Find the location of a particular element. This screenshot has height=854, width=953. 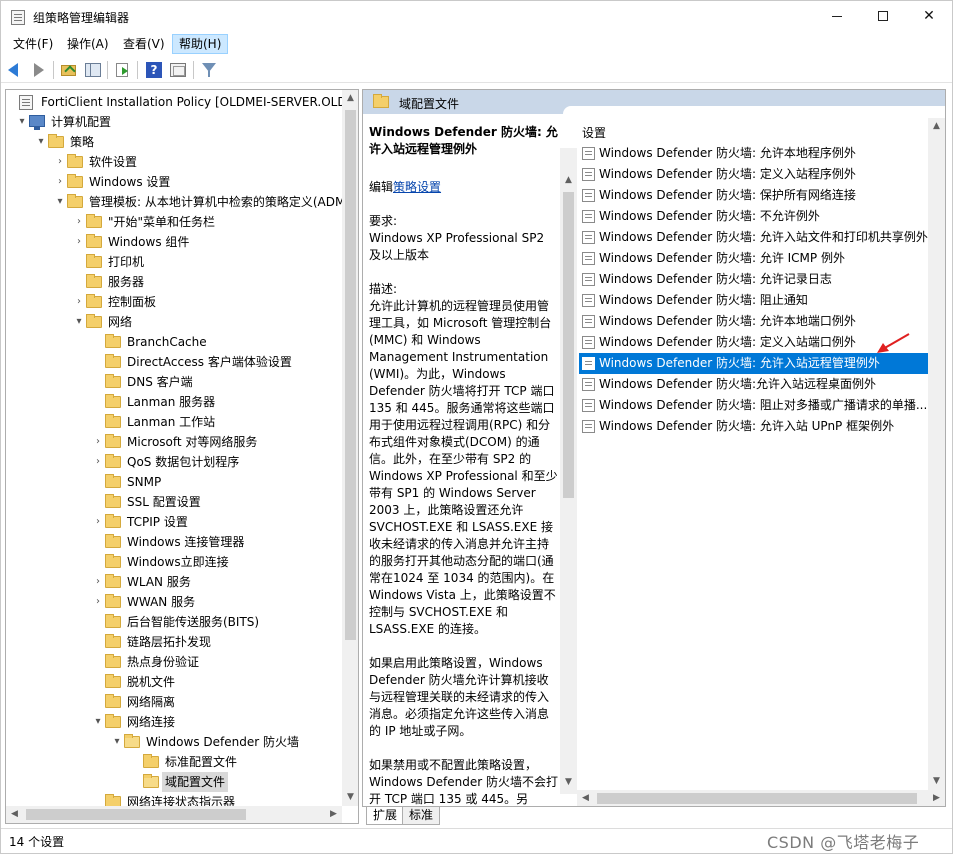

setting-label: Windows Defender 防火墙: 阻止通知 is located at coordinates (703, 300).